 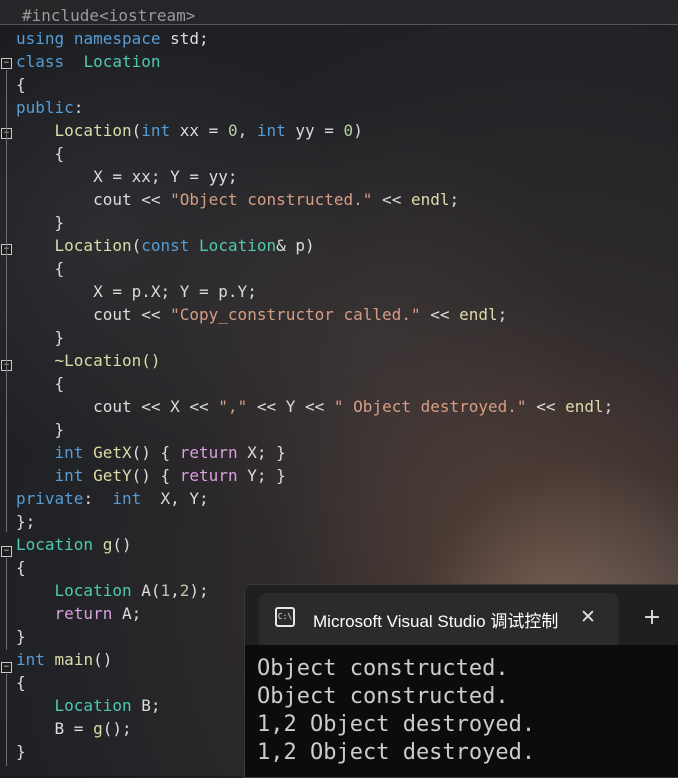 I want to click on code-line-20: int GetX() { return X; }, so click(x=170, y=452).